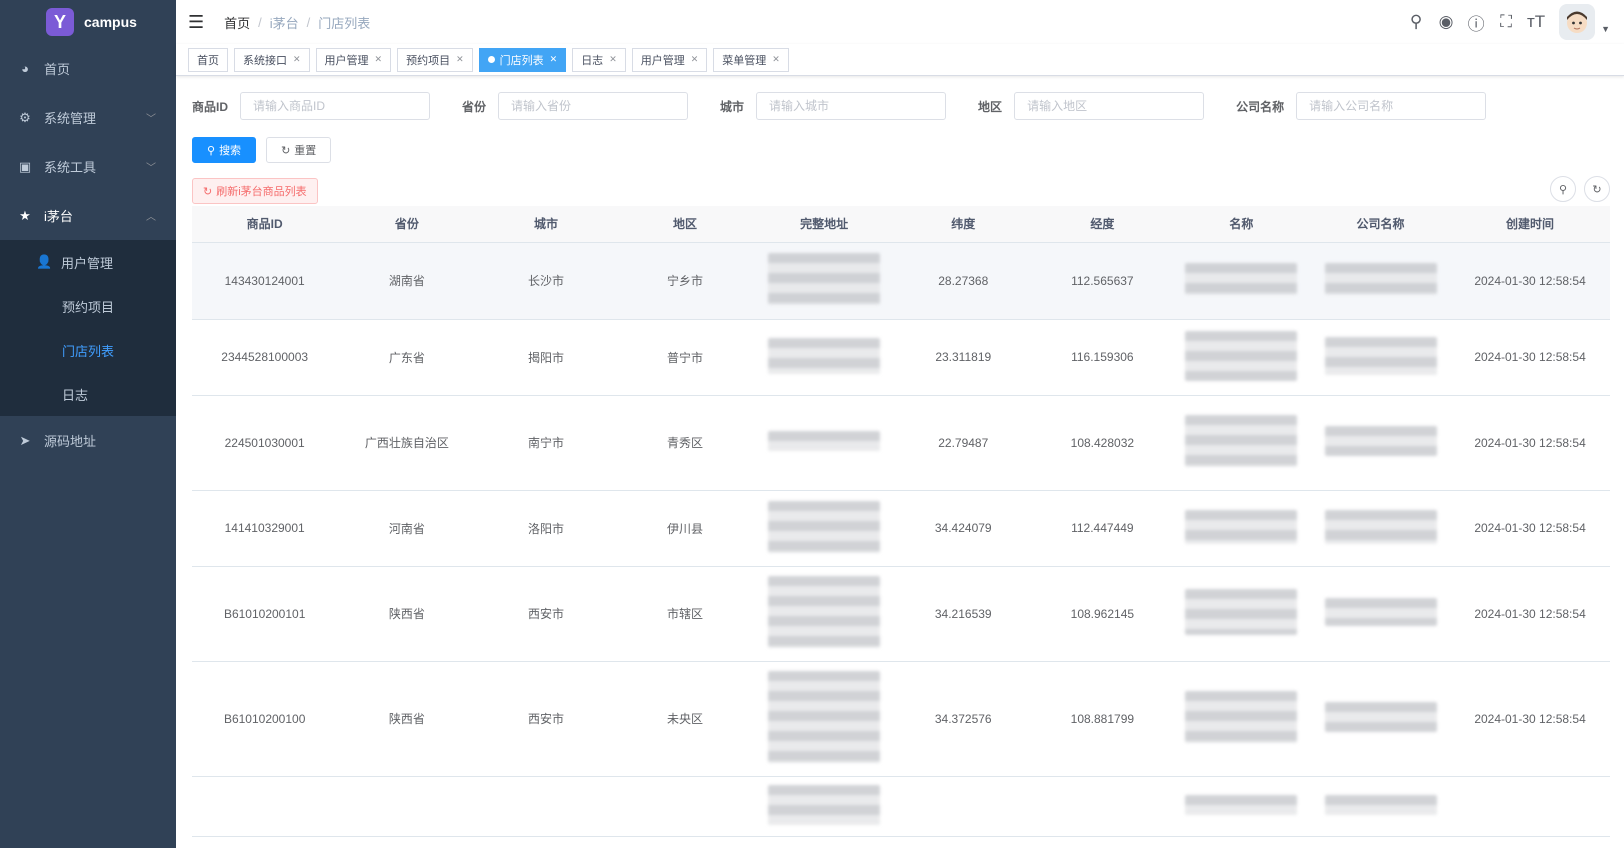  I want to click on tag-store-list: 门店列表 ✕, so click(522, 59).